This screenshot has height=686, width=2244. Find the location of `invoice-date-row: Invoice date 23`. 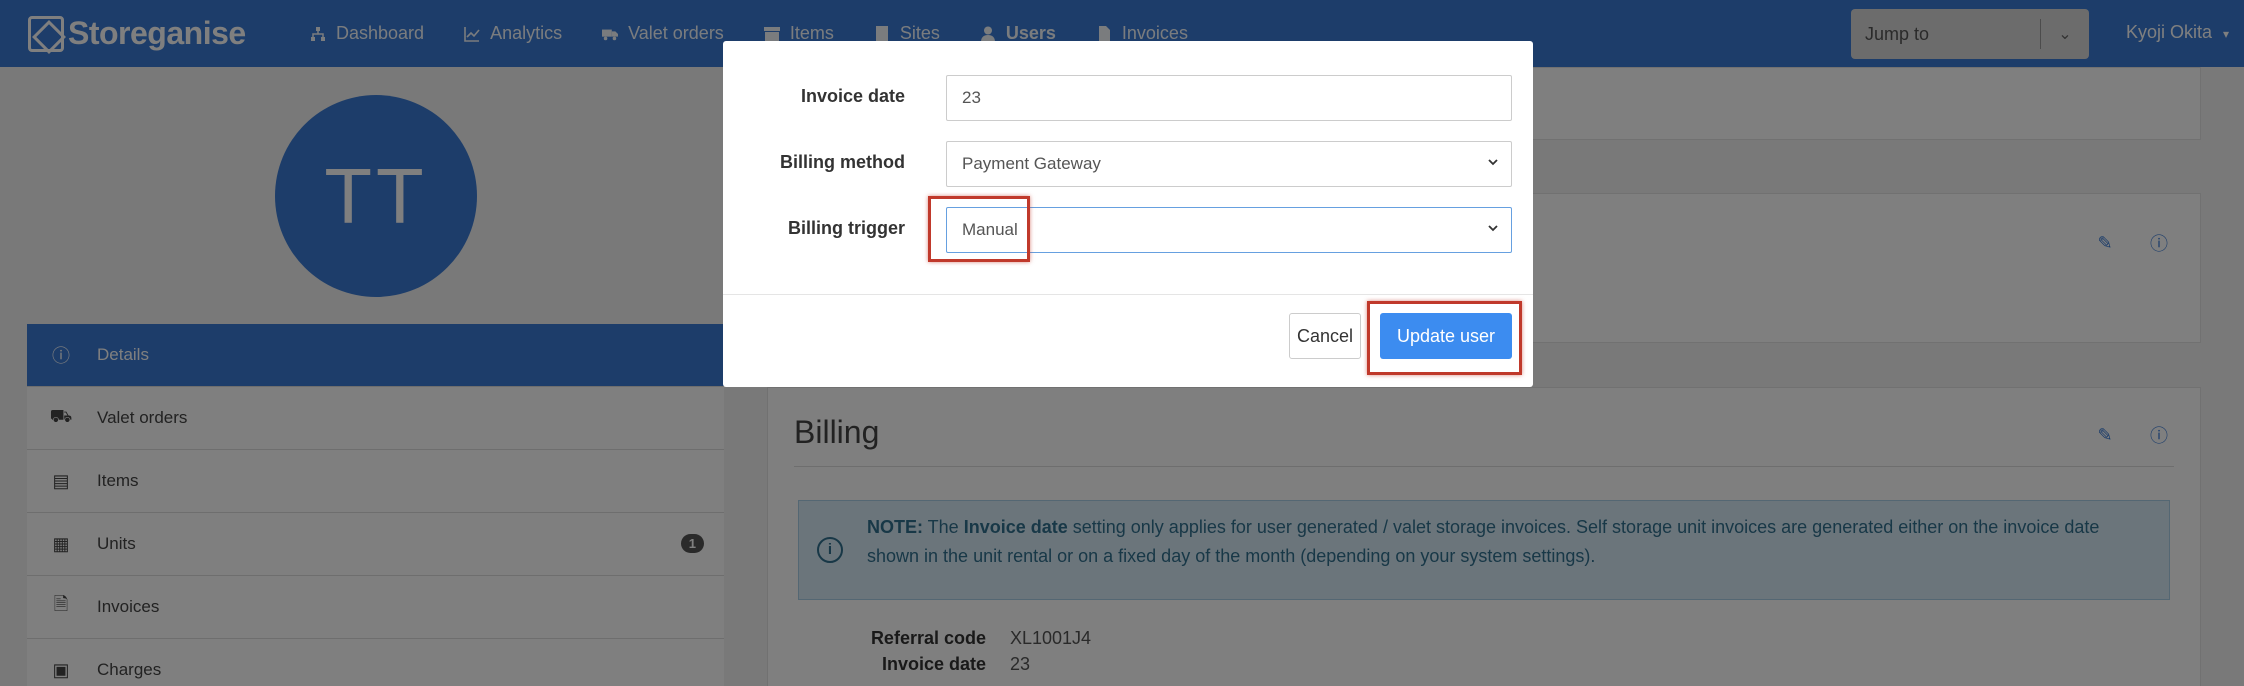

invoice-date-row: Invoice date 23 is located at coordinates (1128, 98).